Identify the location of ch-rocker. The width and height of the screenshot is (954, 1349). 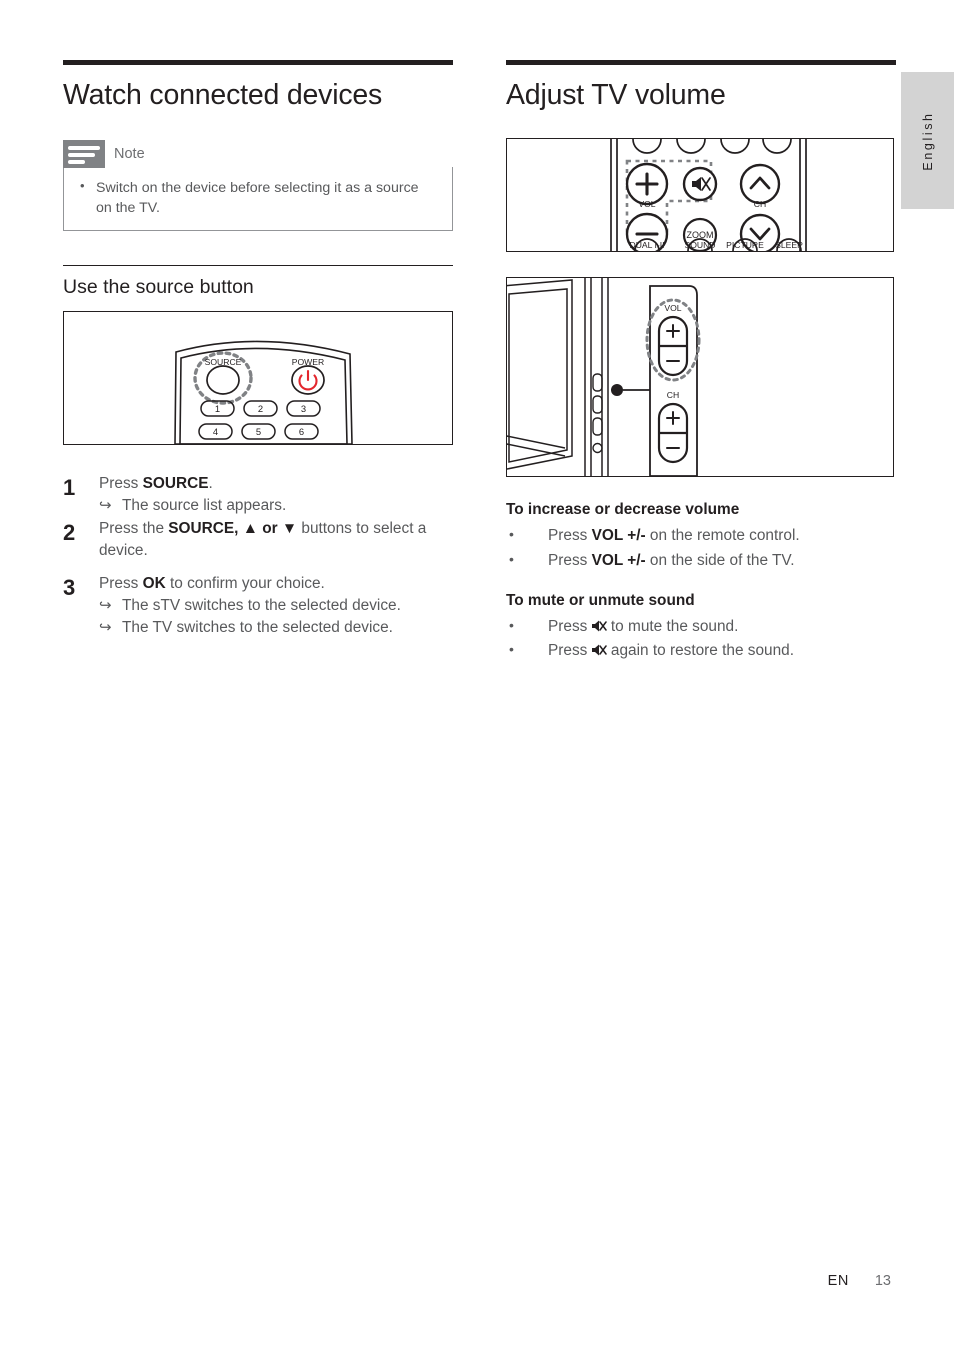
(673, 432).